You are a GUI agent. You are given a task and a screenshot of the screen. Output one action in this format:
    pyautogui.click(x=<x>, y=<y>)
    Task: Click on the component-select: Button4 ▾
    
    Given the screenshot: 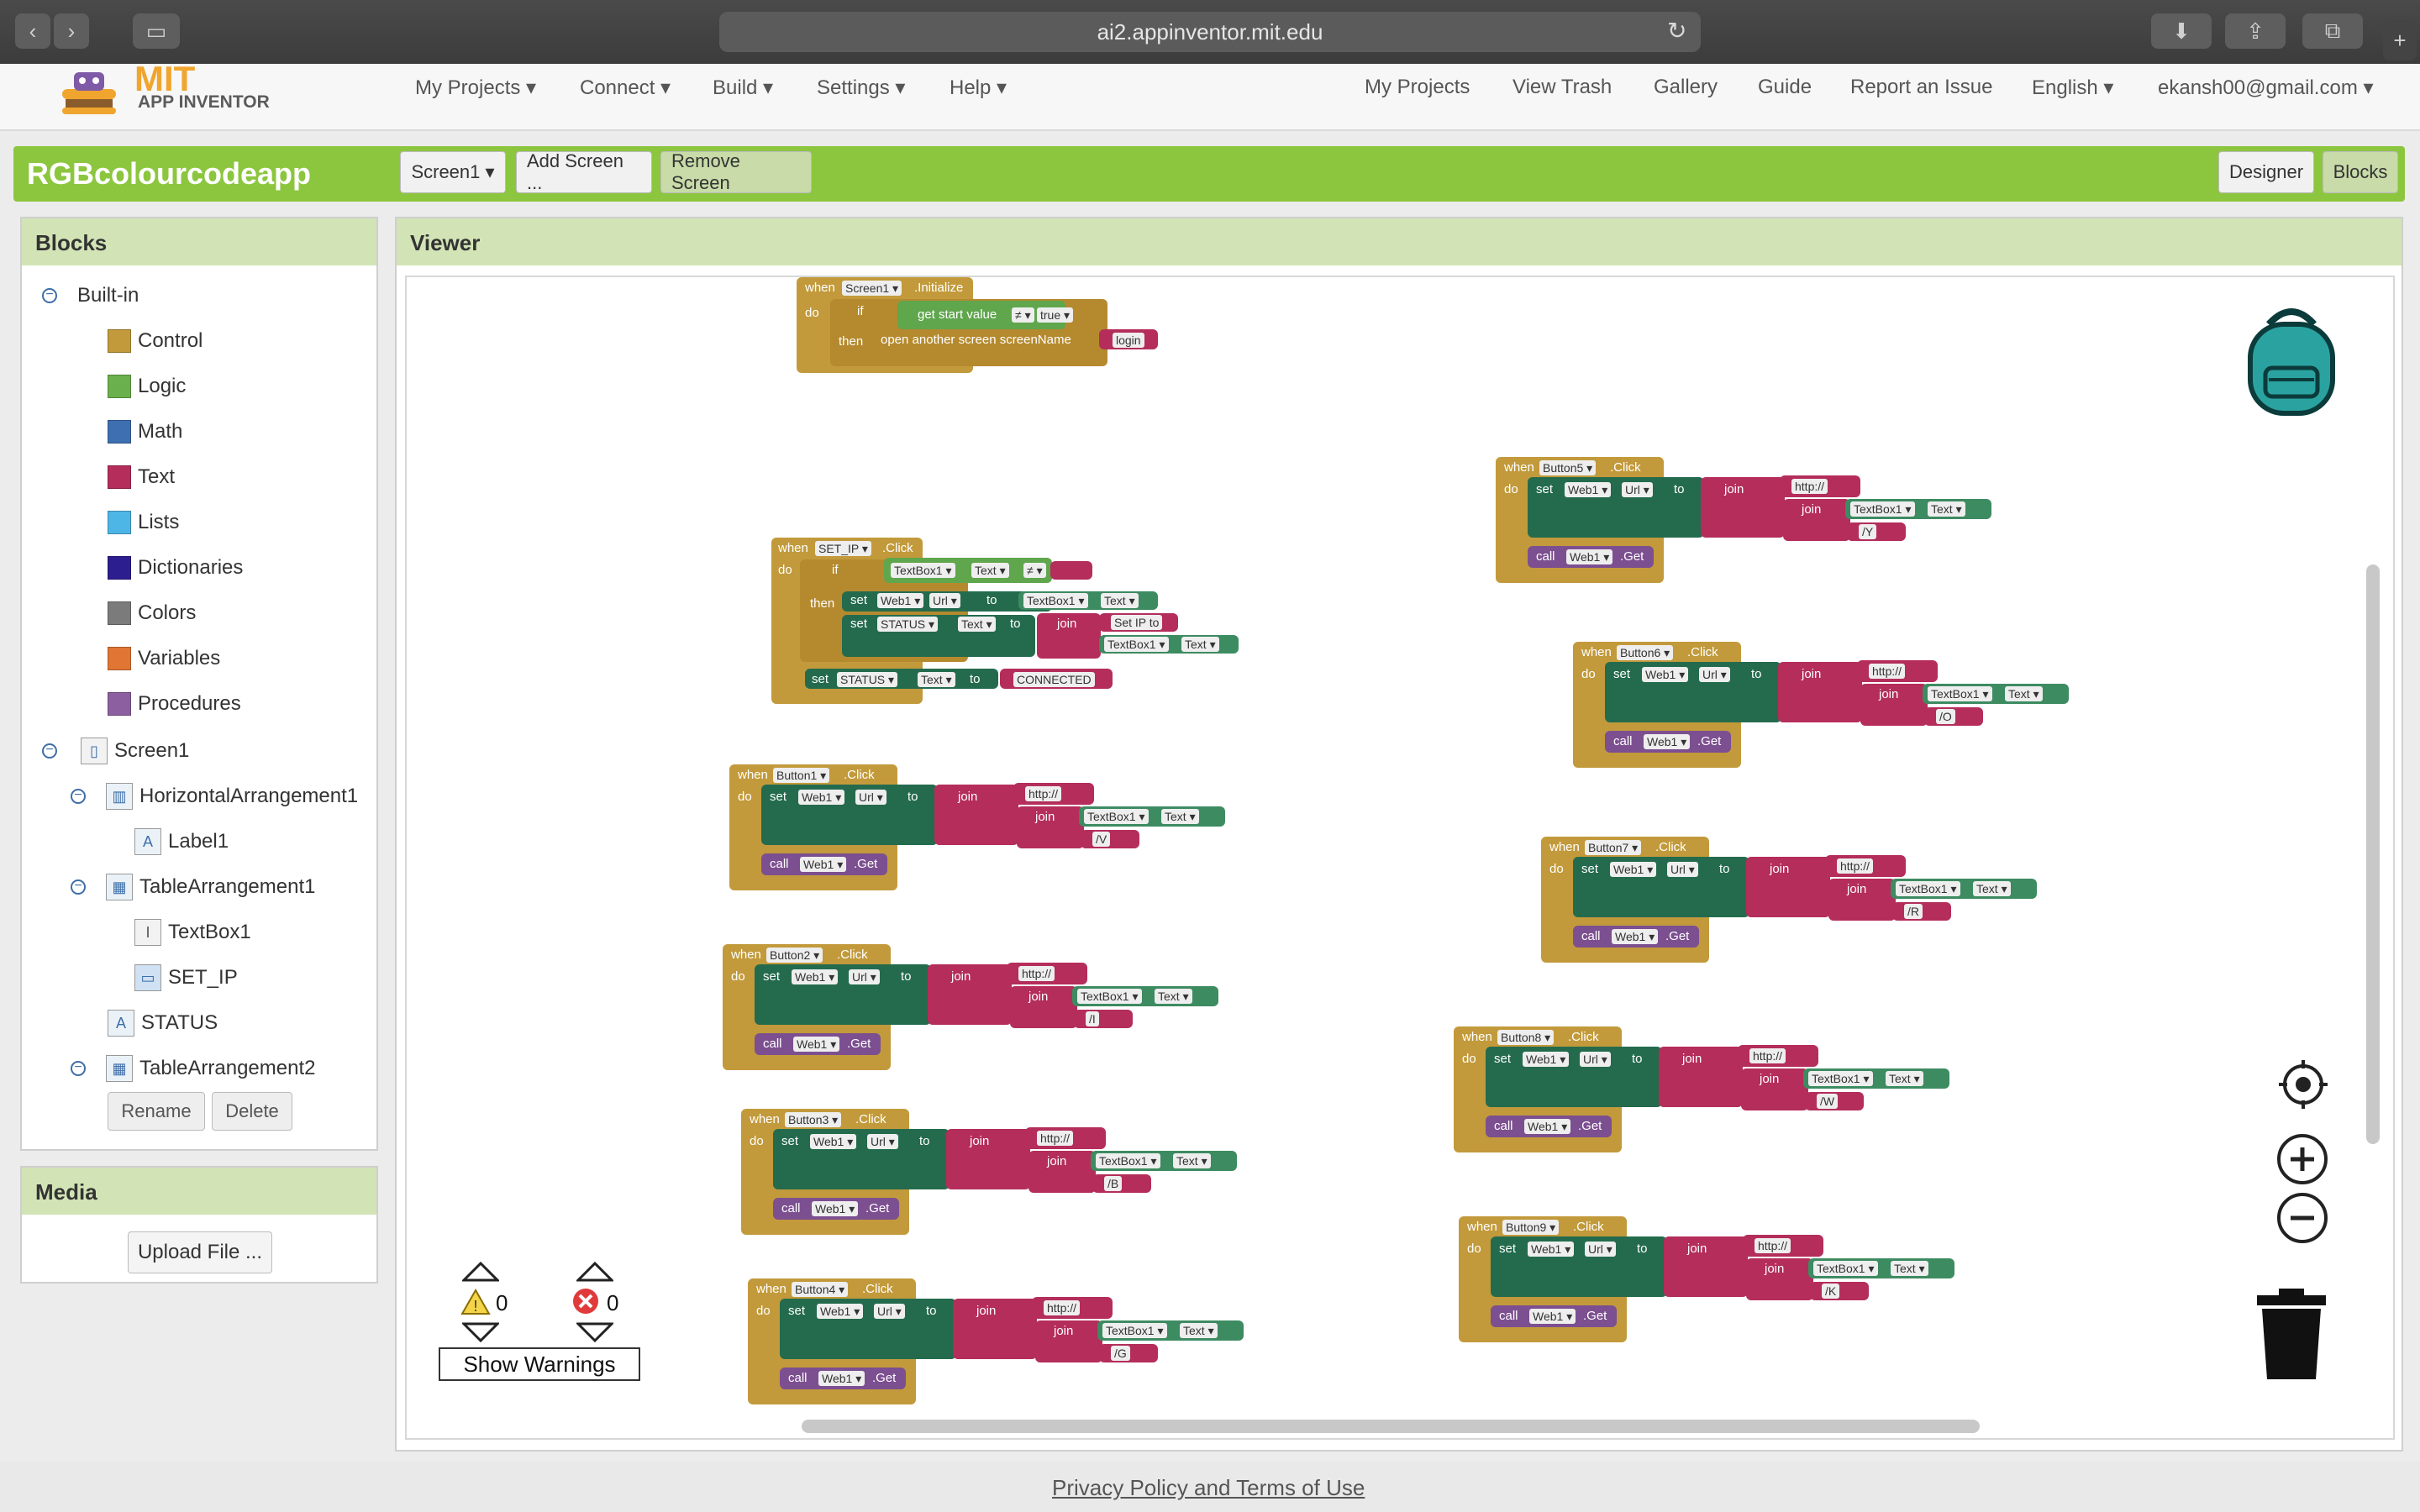 What is the action you would take?
    pyautogui.click(x=820, y=1289)
    